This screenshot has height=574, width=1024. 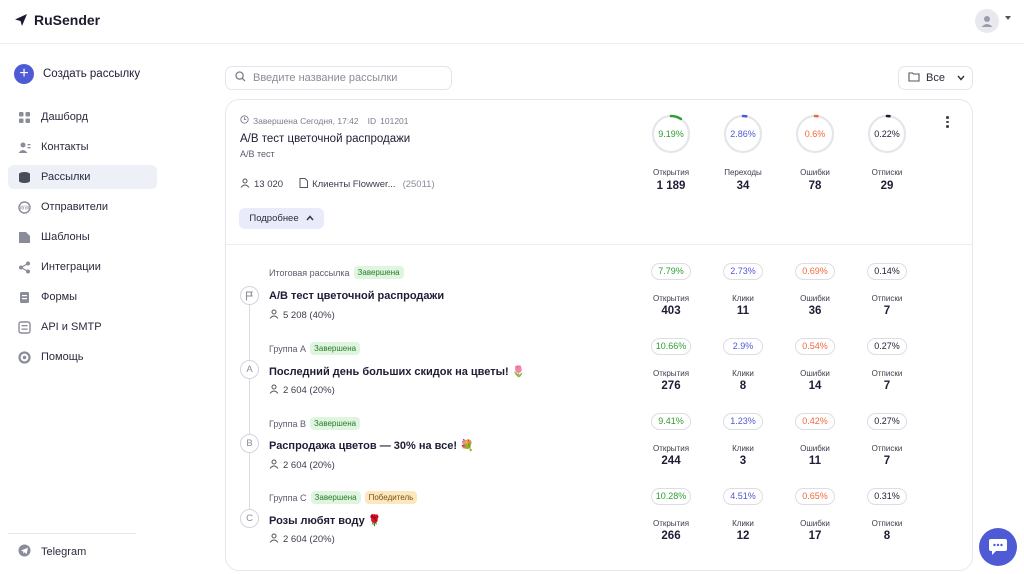 What do you see at coordinates (325, 520) in the screenshot?
I see `variant-title: Розы любят воду 🌹` at bounding box center [325, 520].